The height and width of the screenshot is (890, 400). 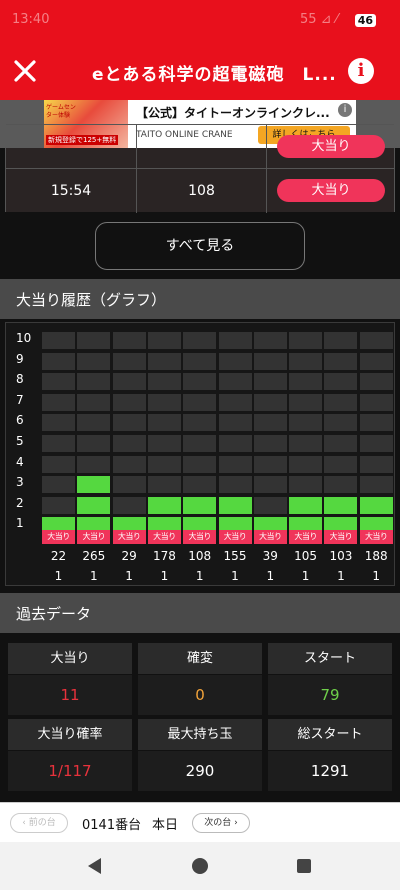 What do you see at coordinates (341, 556) in the screenshot?
I see `graph-games-label: 103` at bounding box center [341, 556].